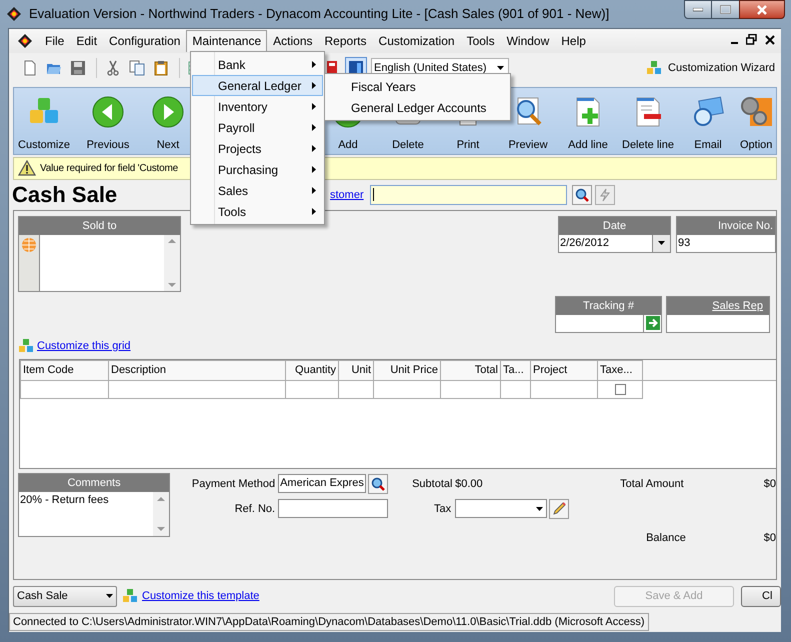 The height and width of the screenshot is (642, 791). I want to click on button-label: Preview, so click(528, 145).